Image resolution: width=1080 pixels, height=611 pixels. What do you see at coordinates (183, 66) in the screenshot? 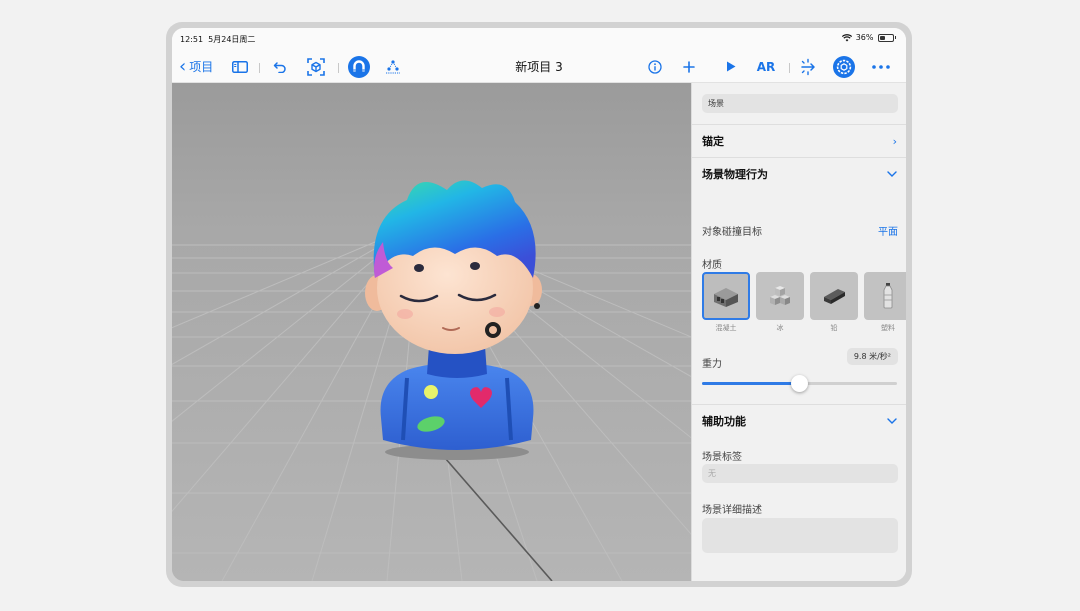
I see `chevron-left-icon: ‹` at bounding box center [183, 66].